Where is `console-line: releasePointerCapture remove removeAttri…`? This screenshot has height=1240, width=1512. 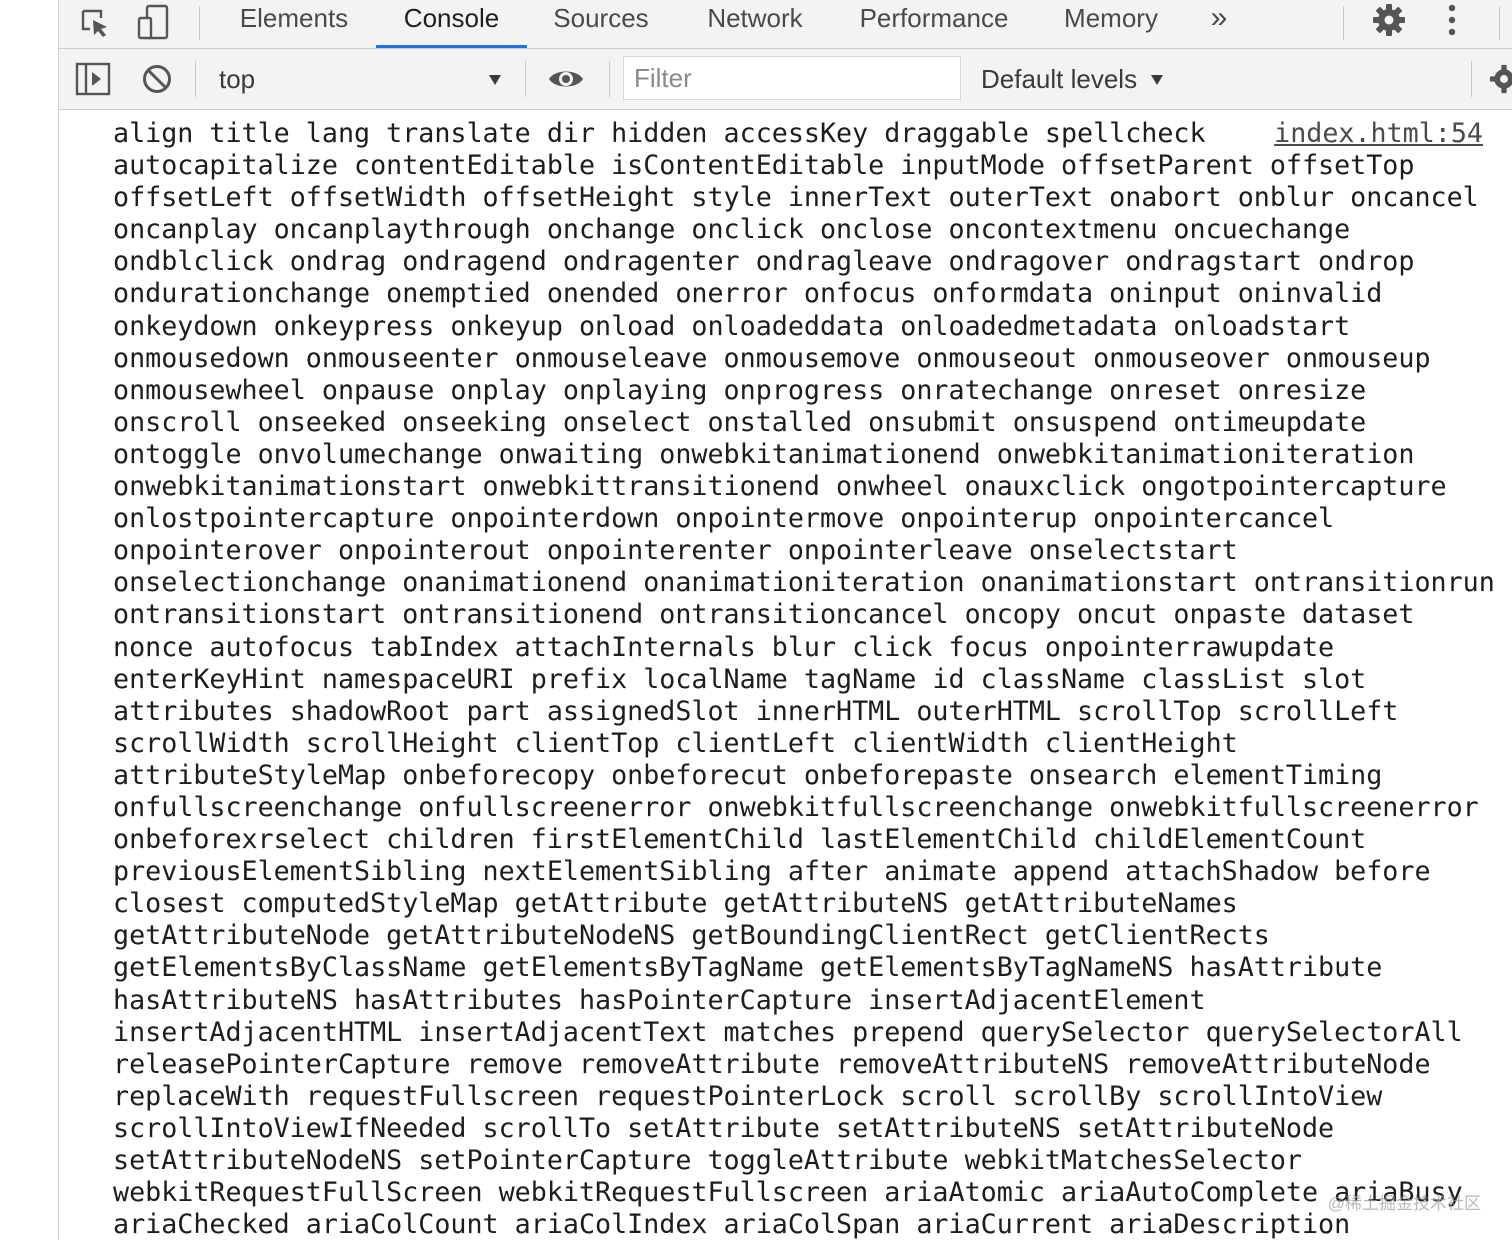
console-line: releasePointerCapture remove removeAttri… is located at coordinates (772, 1064).